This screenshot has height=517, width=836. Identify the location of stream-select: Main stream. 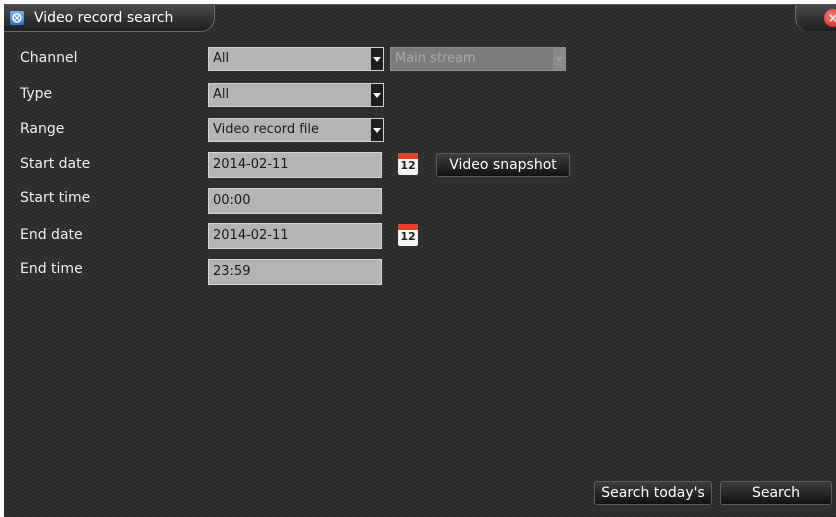
(478, 59).